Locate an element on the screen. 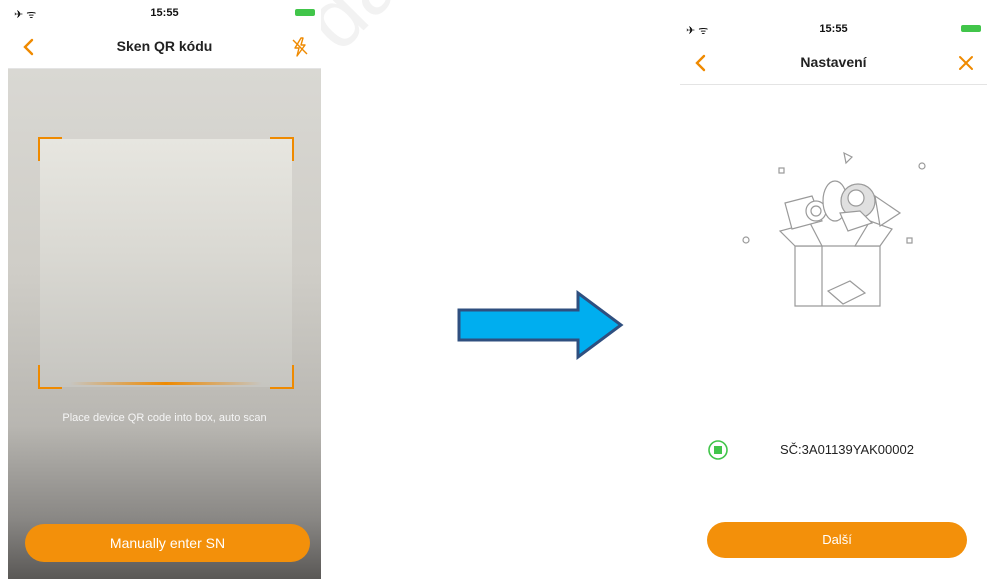  serial-number-row: SČ:3A01139YAK00002 is located at coordinates (838, 450).